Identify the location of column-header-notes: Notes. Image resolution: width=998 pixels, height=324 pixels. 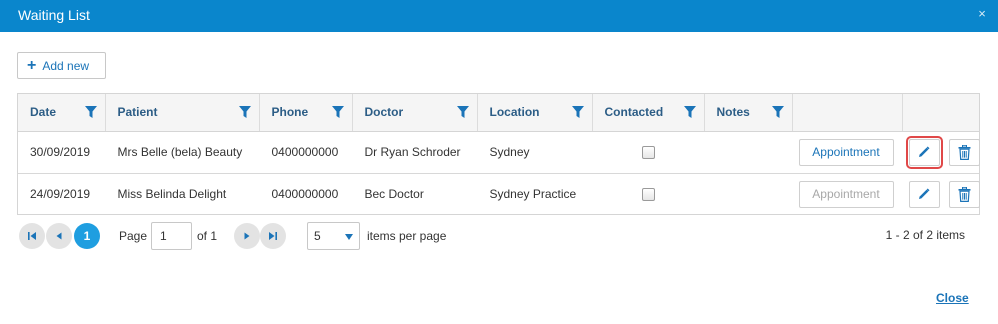
(748, 113).